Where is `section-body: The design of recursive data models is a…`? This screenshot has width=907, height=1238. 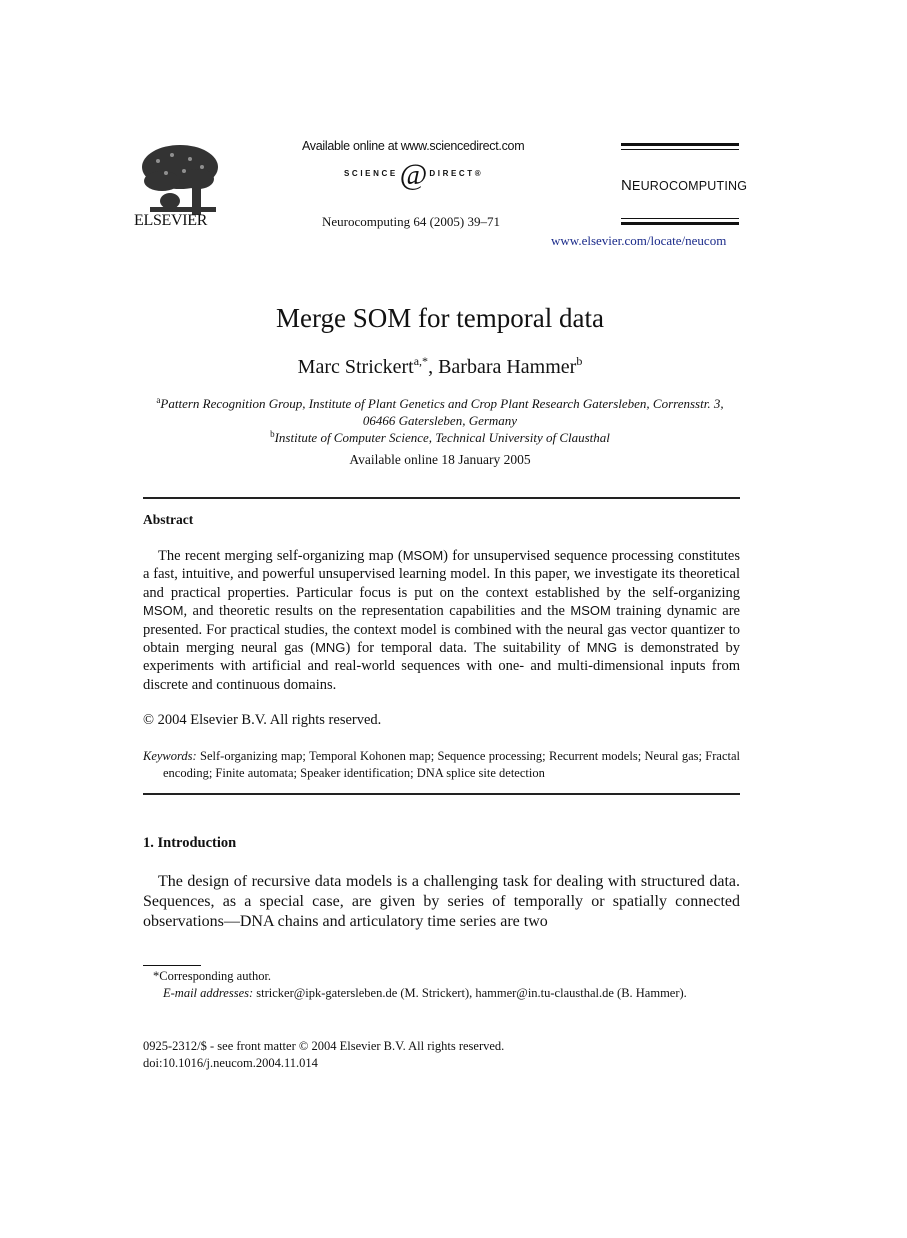 section-body: The design of recursive data models is a… is located at coordinates (441, 901).